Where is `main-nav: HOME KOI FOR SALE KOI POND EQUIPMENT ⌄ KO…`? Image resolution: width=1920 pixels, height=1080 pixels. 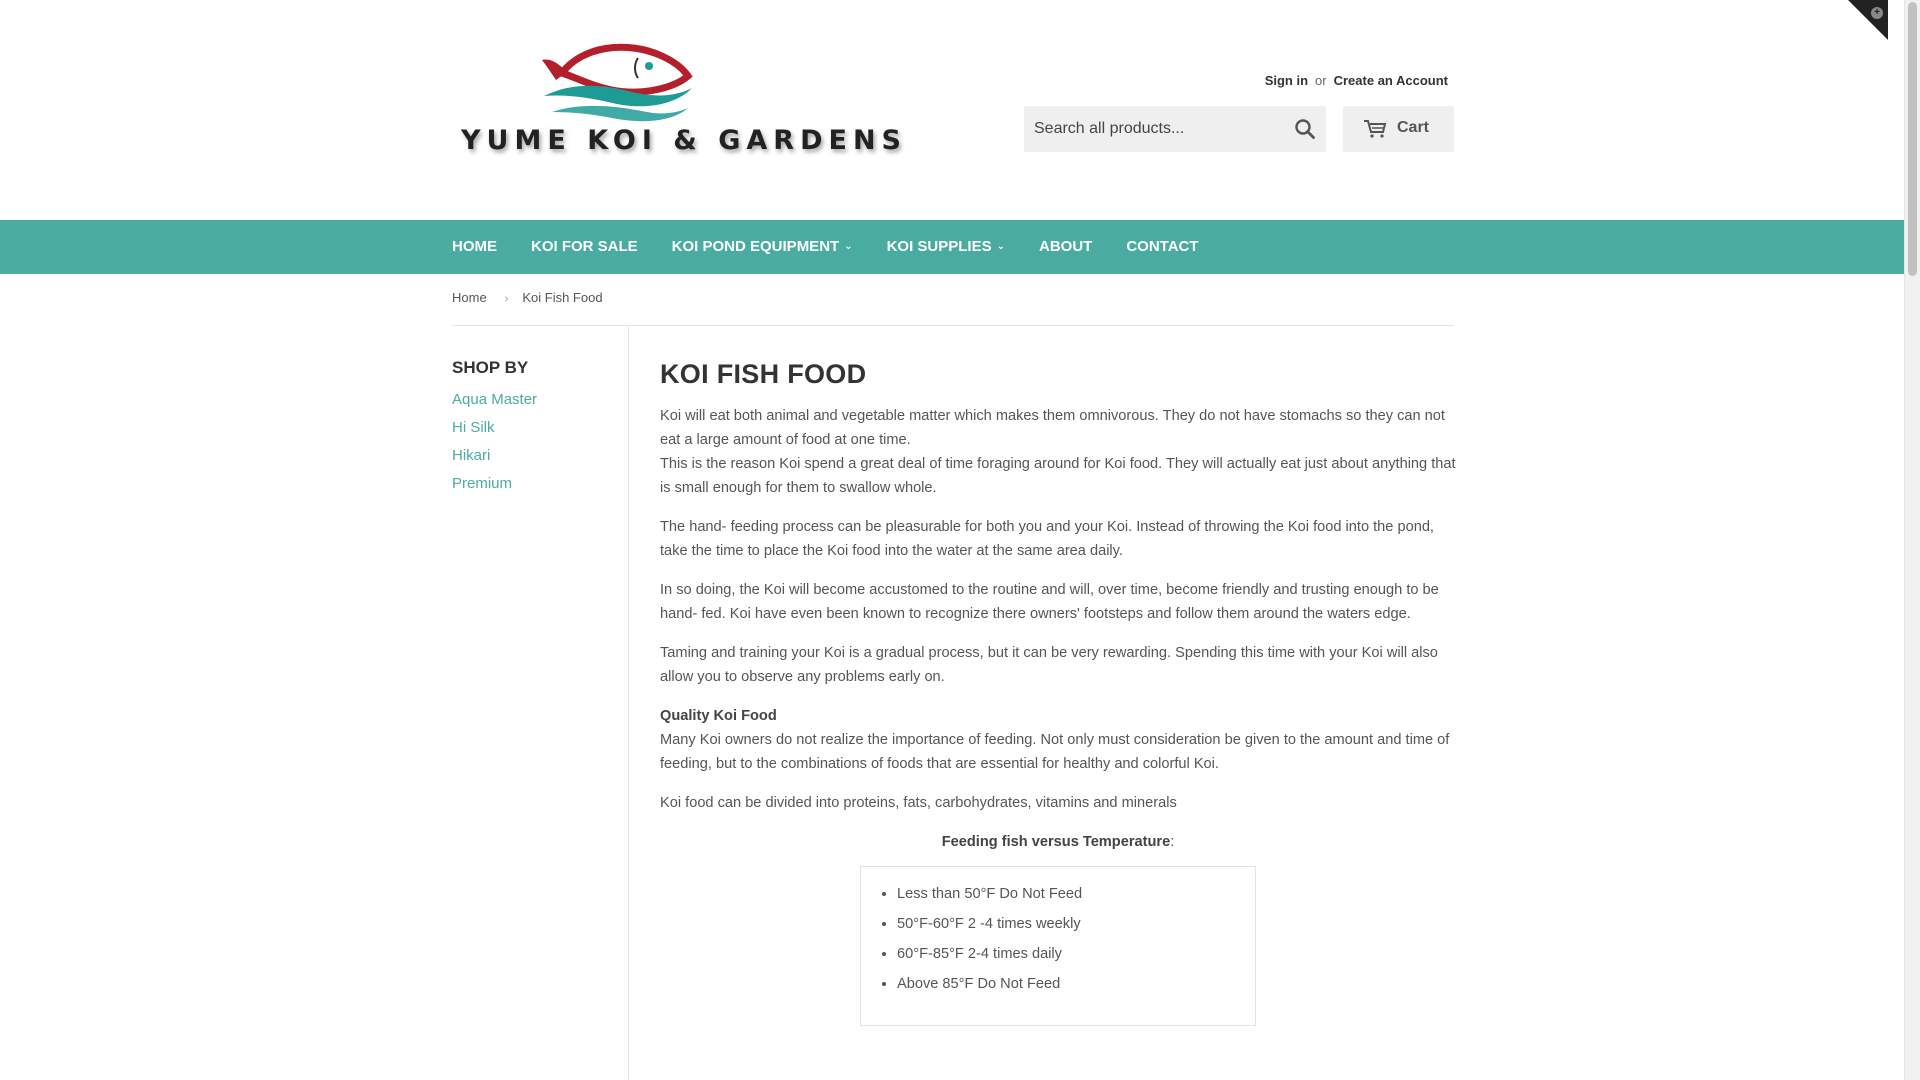 main-nav: HOME KOI FOR SALE KOI POND EQUIPMENT ⌄ KO… is located at coordinates (952, 247).